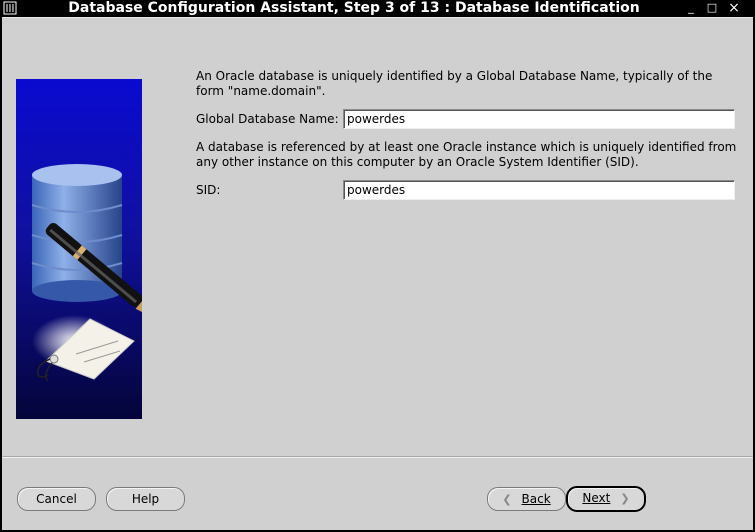  What do you see at coordinates (377, 457) in the screenshot?
I see `footer-divider` at bounding box center [377, 457].